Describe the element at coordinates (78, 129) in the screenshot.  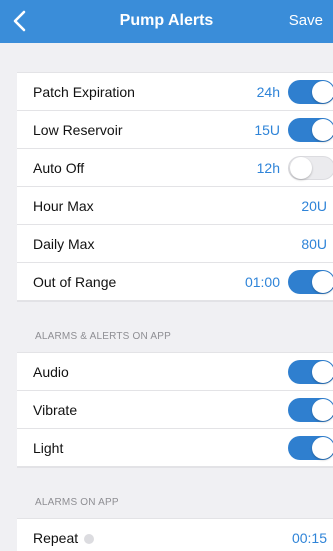
I see `low-reservoir-label: Low Reservoir` at that location.